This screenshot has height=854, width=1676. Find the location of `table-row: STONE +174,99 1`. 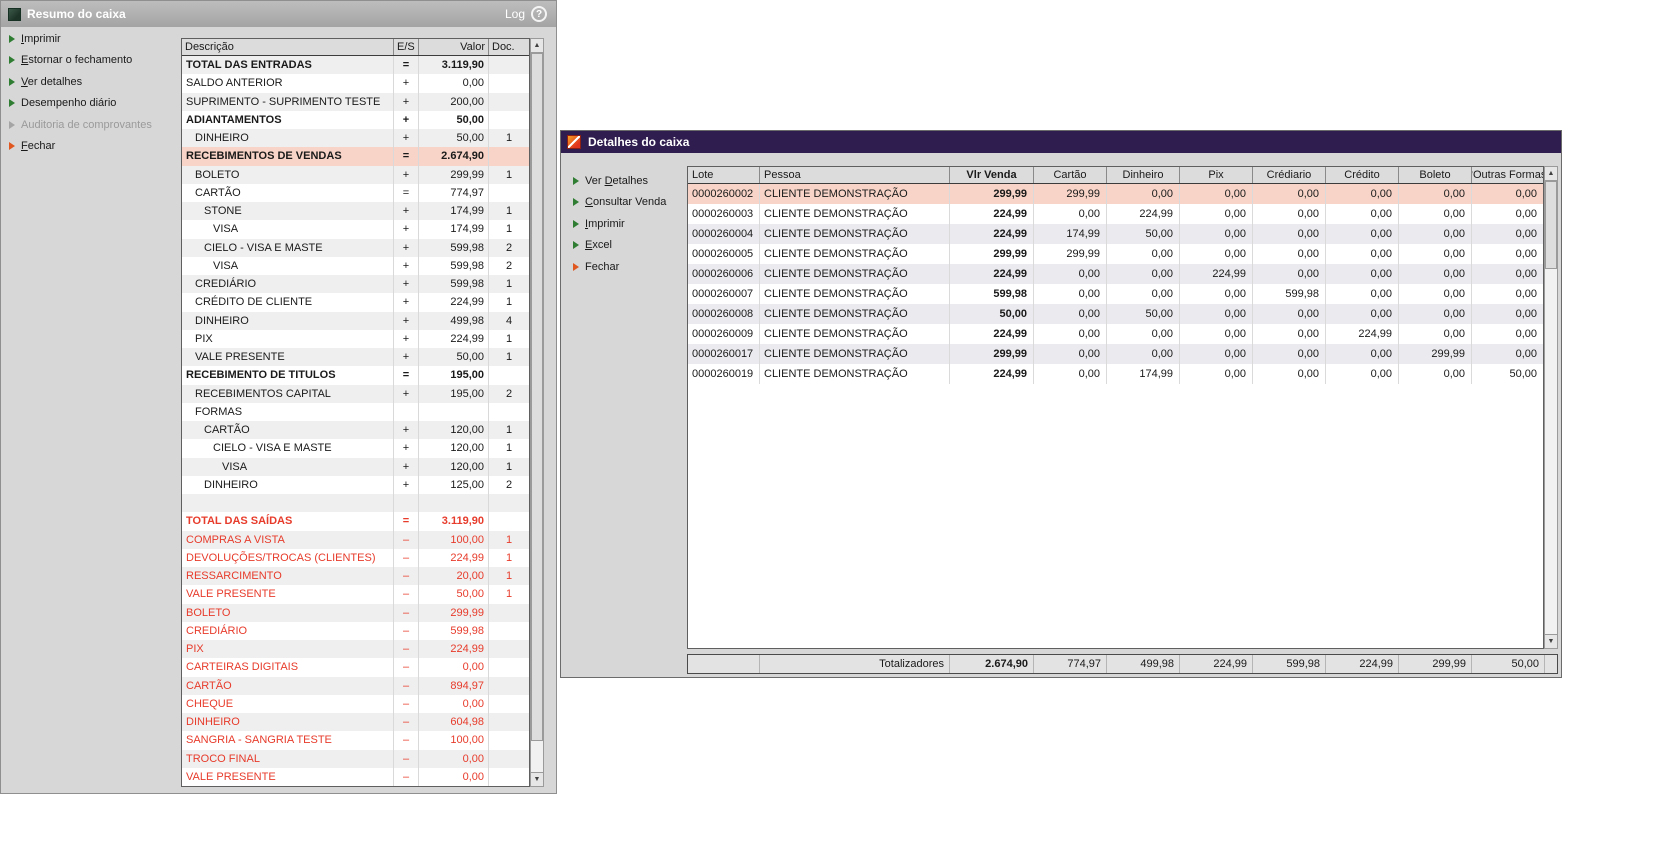

table-row: STONE +174,99 1 is located at coordinates (355, 211).